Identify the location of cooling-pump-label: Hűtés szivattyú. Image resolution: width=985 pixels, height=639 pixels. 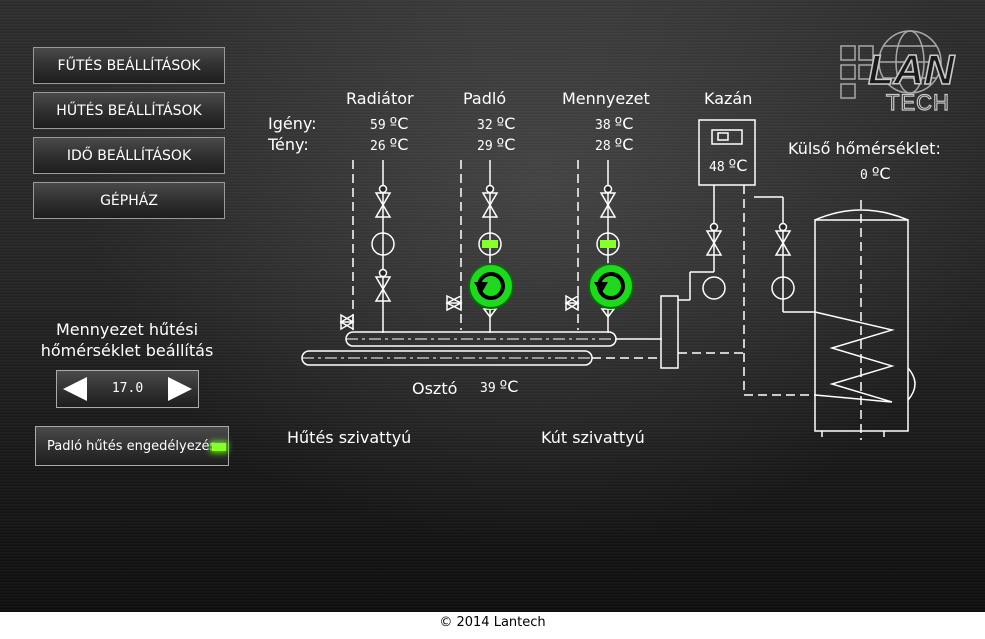
(349, 437).